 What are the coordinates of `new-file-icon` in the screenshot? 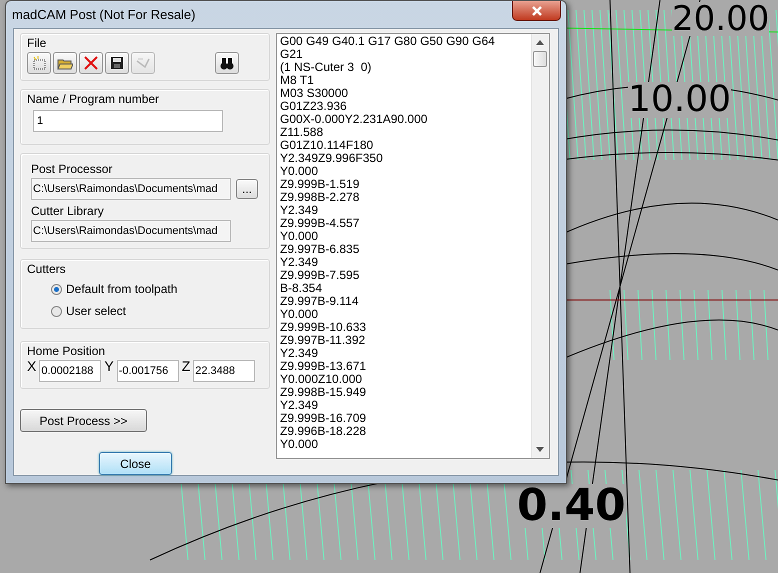 It's located at (39, 63).